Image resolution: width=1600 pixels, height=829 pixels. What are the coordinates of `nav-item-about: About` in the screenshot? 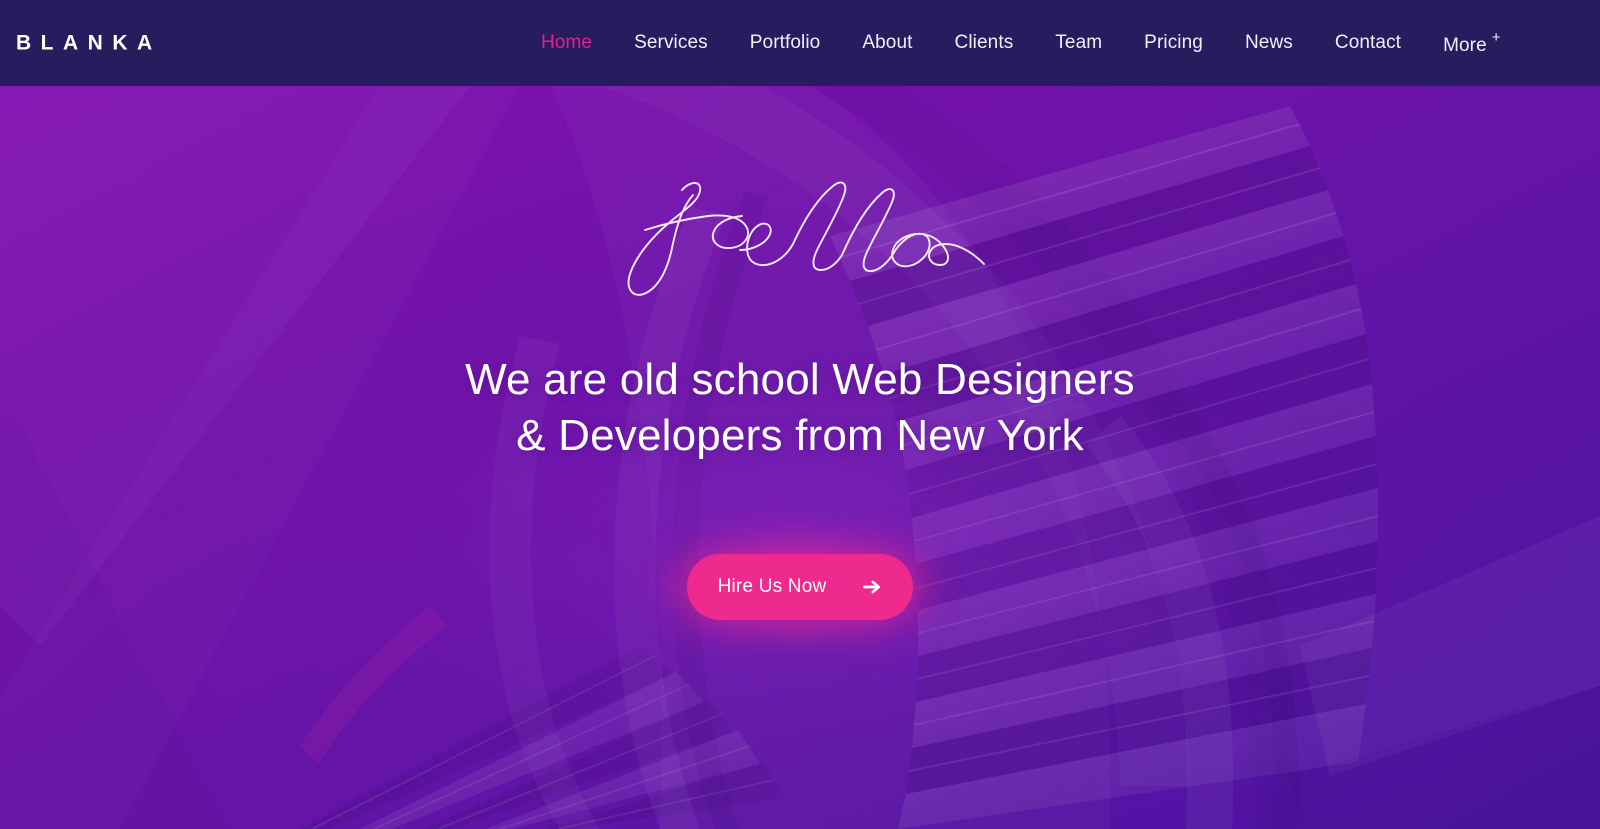 It's located at (887, 42).